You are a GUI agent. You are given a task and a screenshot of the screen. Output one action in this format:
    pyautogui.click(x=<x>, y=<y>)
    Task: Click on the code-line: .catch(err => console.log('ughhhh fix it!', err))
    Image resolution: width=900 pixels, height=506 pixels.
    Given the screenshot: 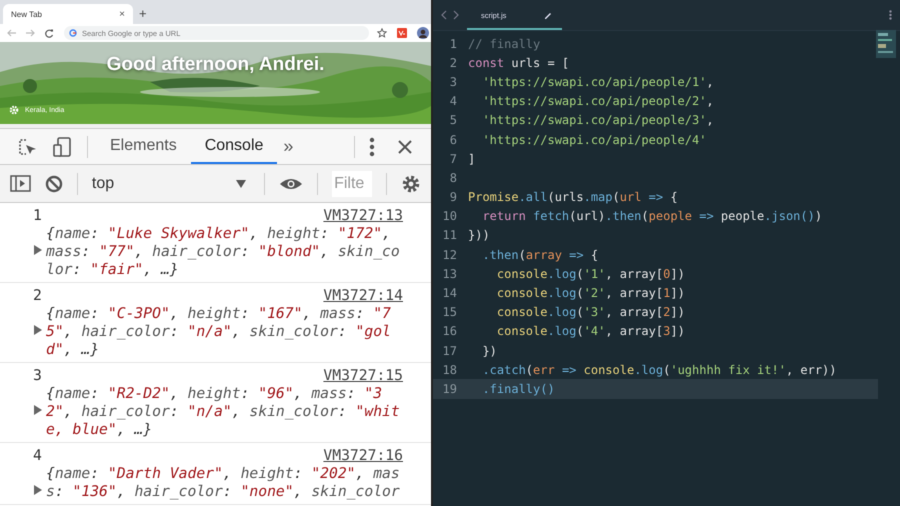 What is the action you would take?
    pyautogui.click(x=659, y=369)
    